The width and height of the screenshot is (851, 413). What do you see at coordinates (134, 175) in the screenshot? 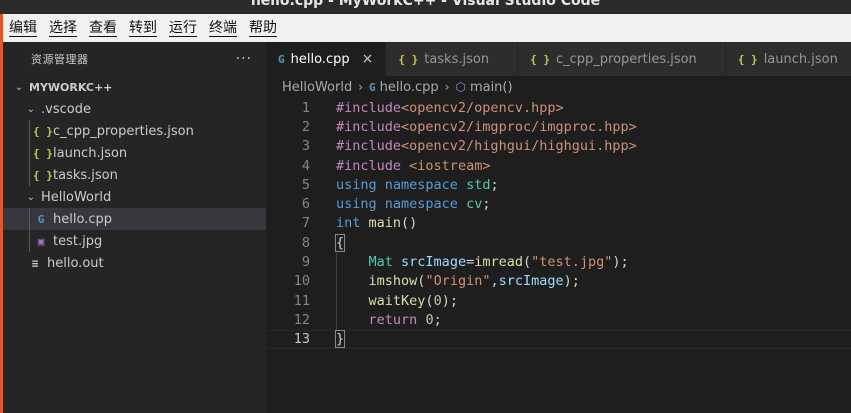
I see `tree-file-tasks: { } tasks.json` at bounding box center [134, 175].